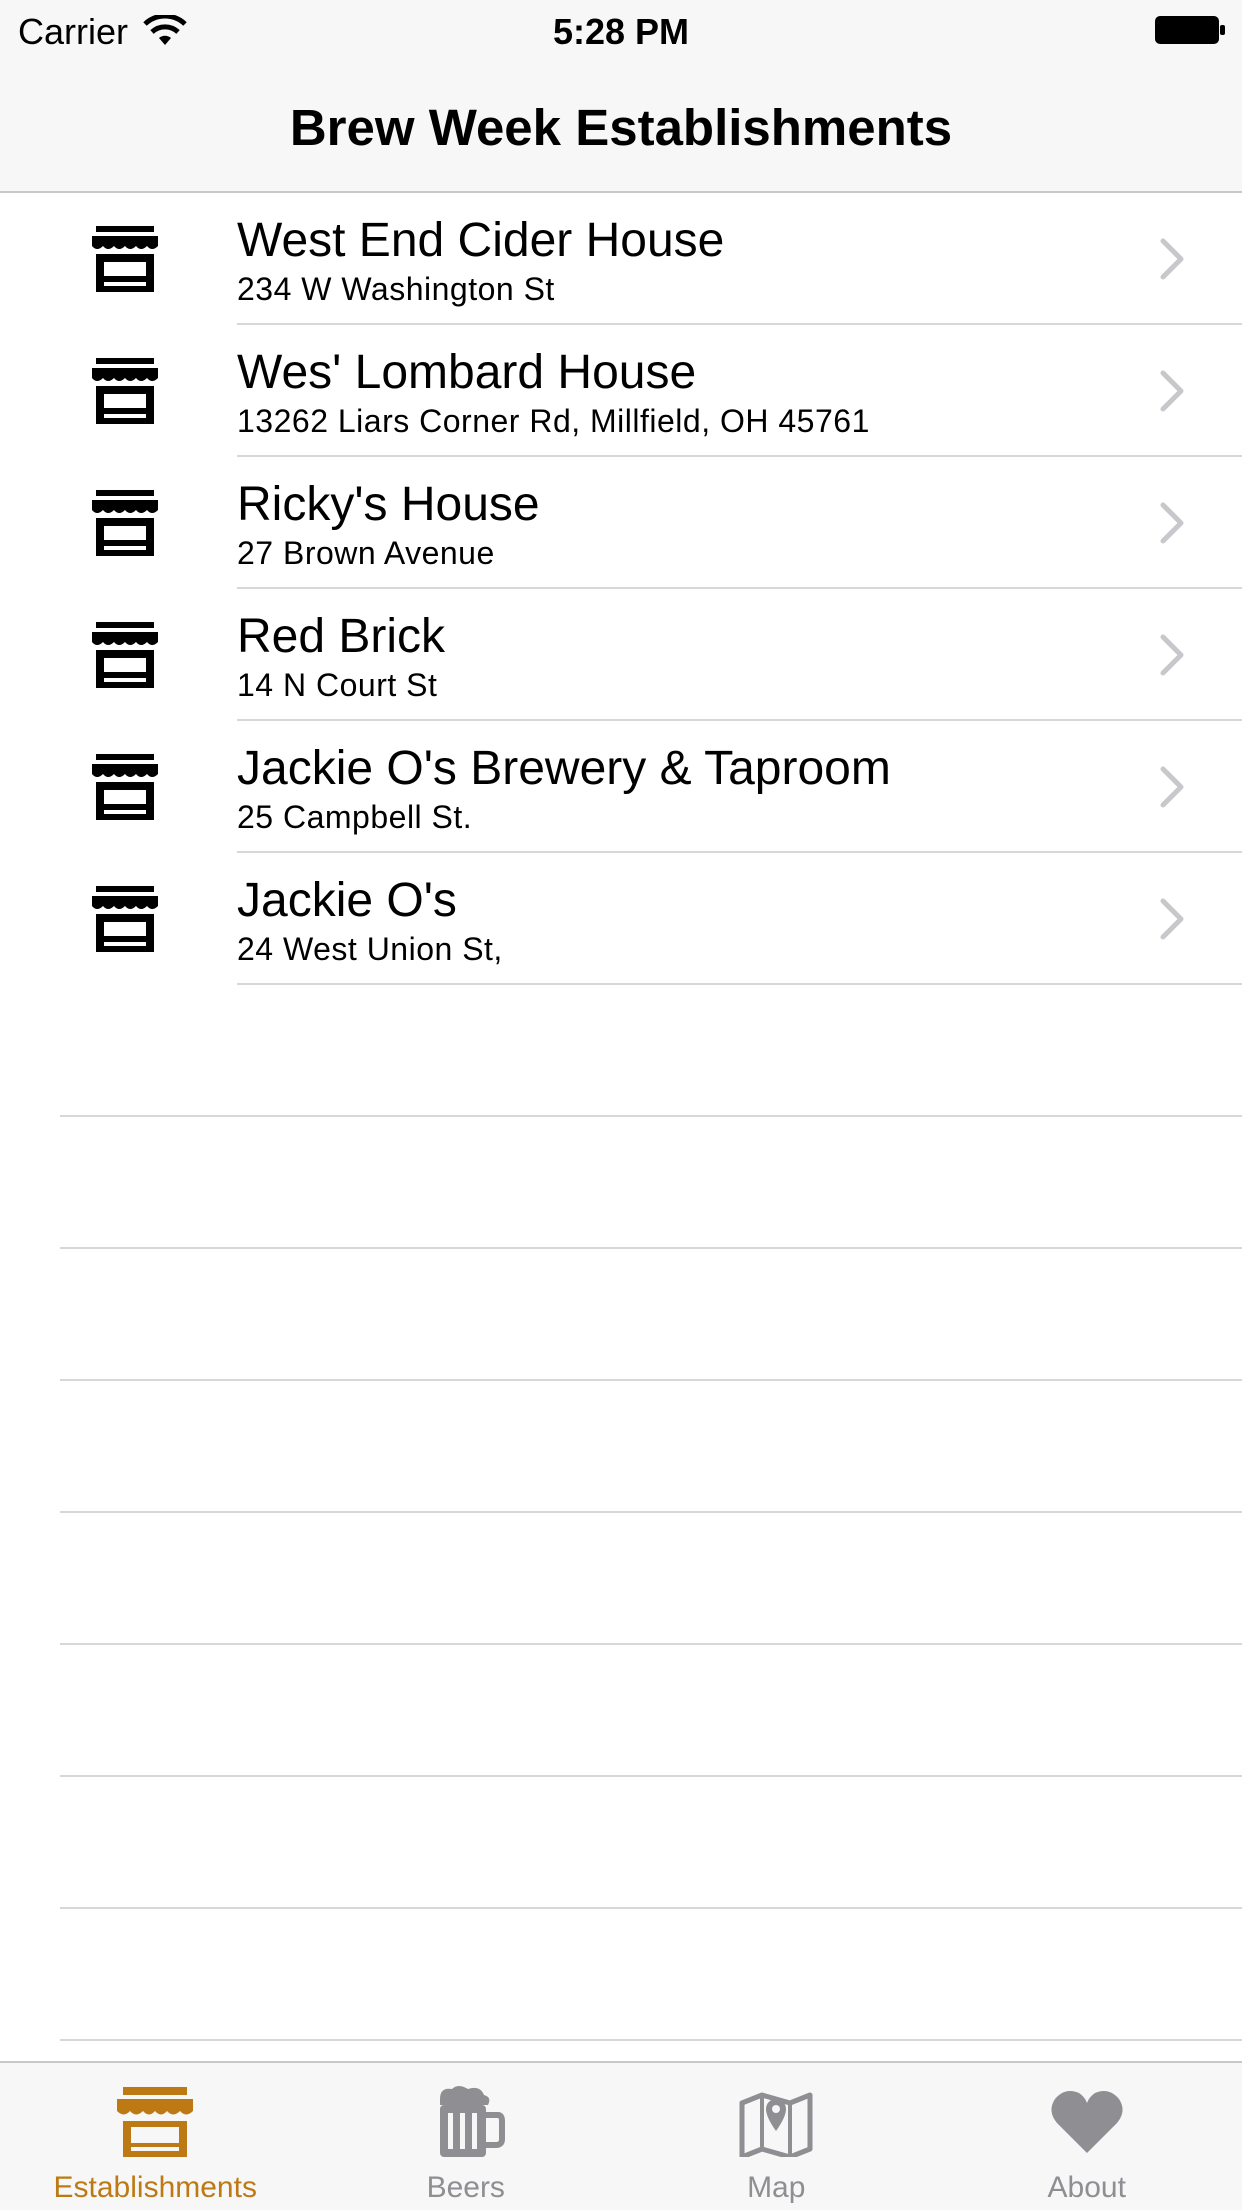 This screenshot has width=1242, height=2210. Describe the element at coordinates (1087, 2121) in the screenshot. I see `heart-icon` at that location.